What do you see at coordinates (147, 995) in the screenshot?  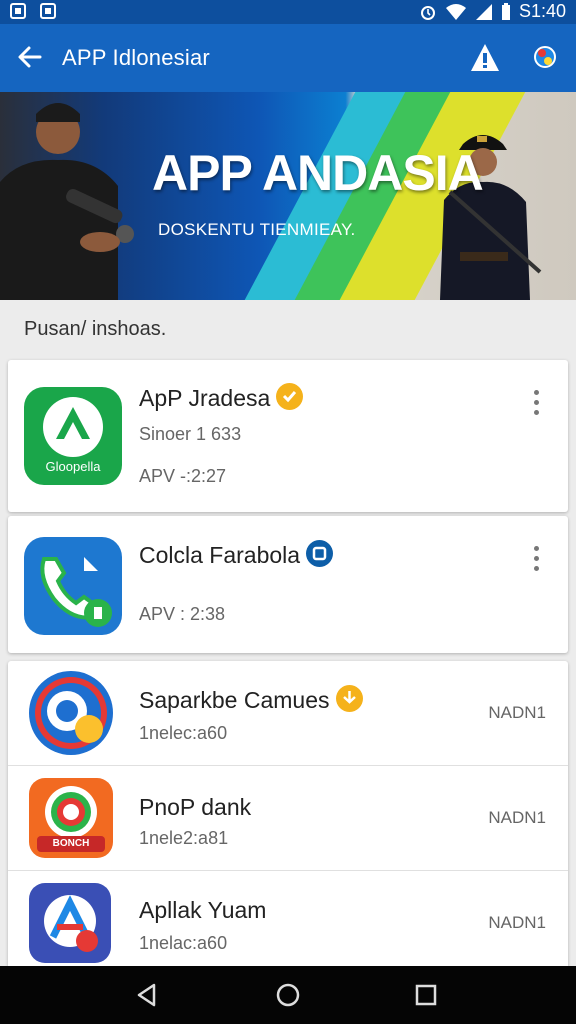 I see `back-triangle-icon` at bounding box center [147, 995].